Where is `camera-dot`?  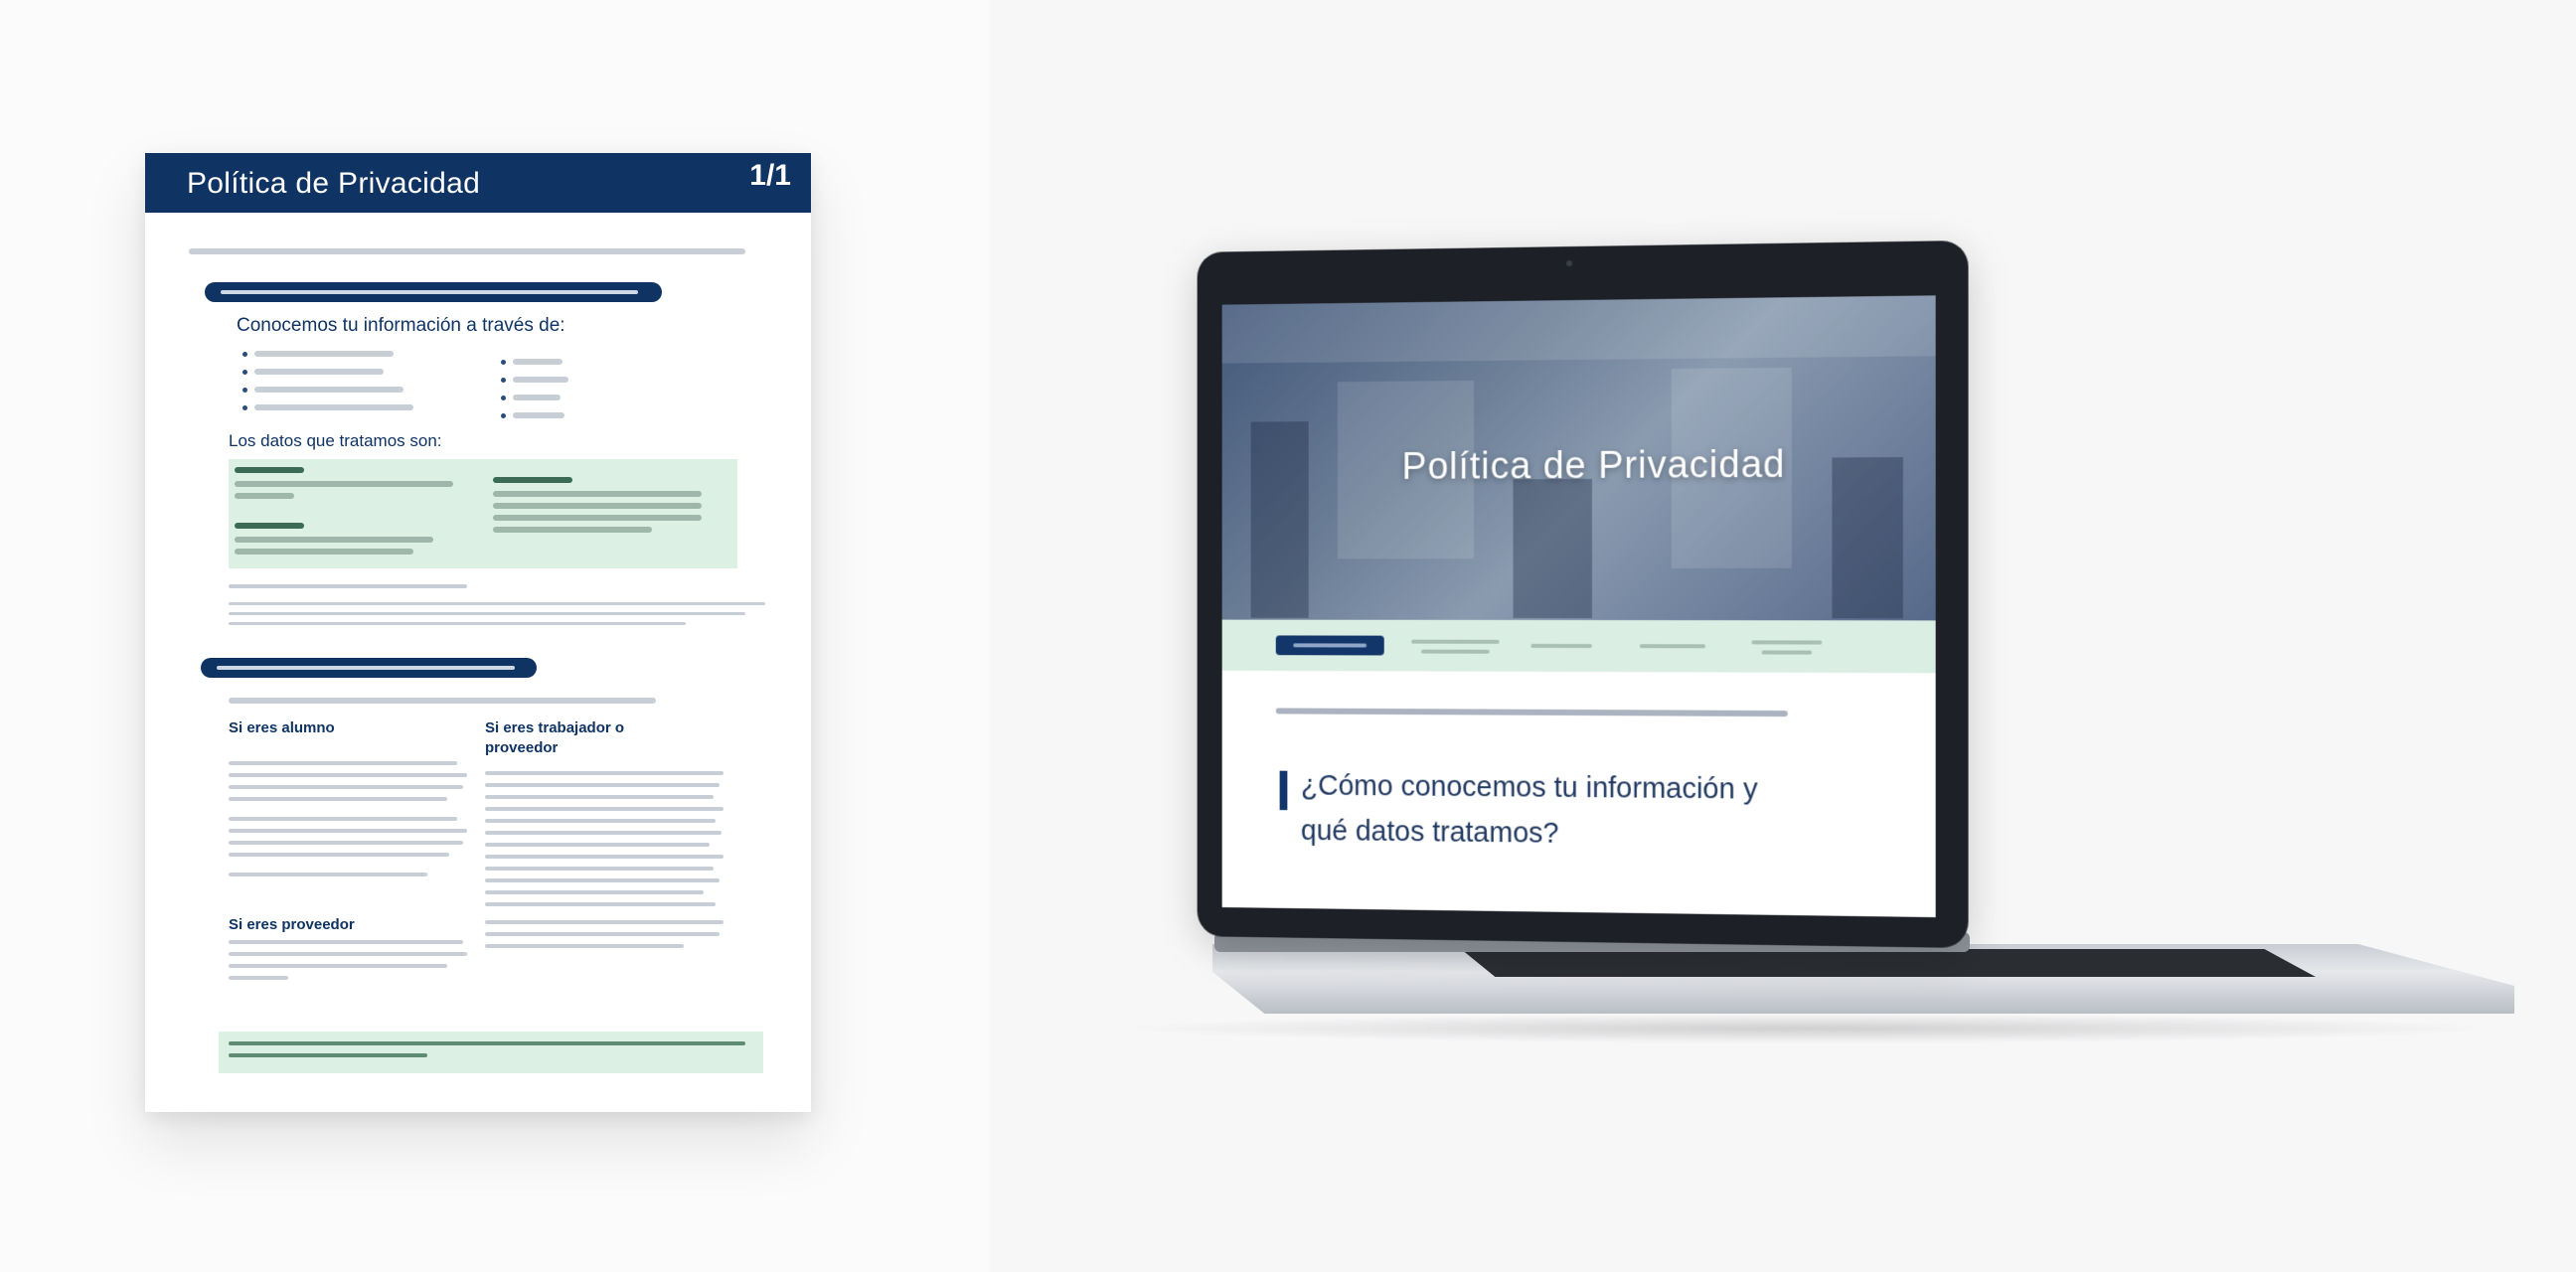
camera-dot is located at coordinates (1569, 263).